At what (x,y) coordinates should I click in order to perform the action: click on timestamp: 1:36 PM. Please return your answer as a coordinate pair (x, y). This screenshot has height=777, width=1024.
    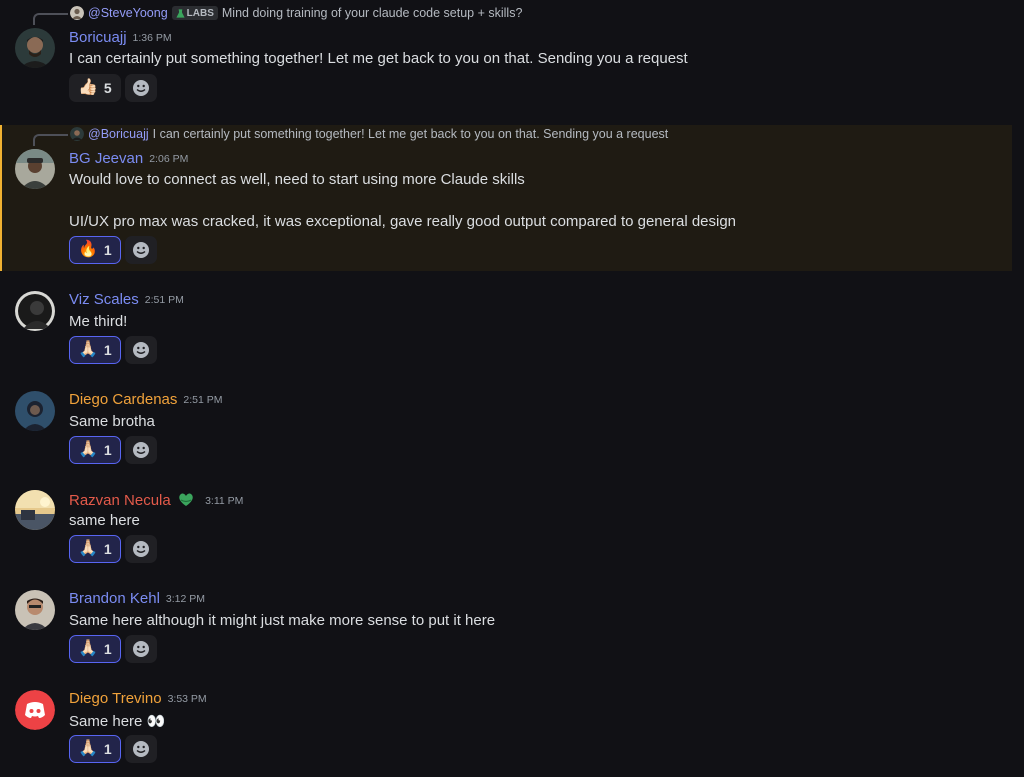
    Looking at the image, I should click on (152, 38).